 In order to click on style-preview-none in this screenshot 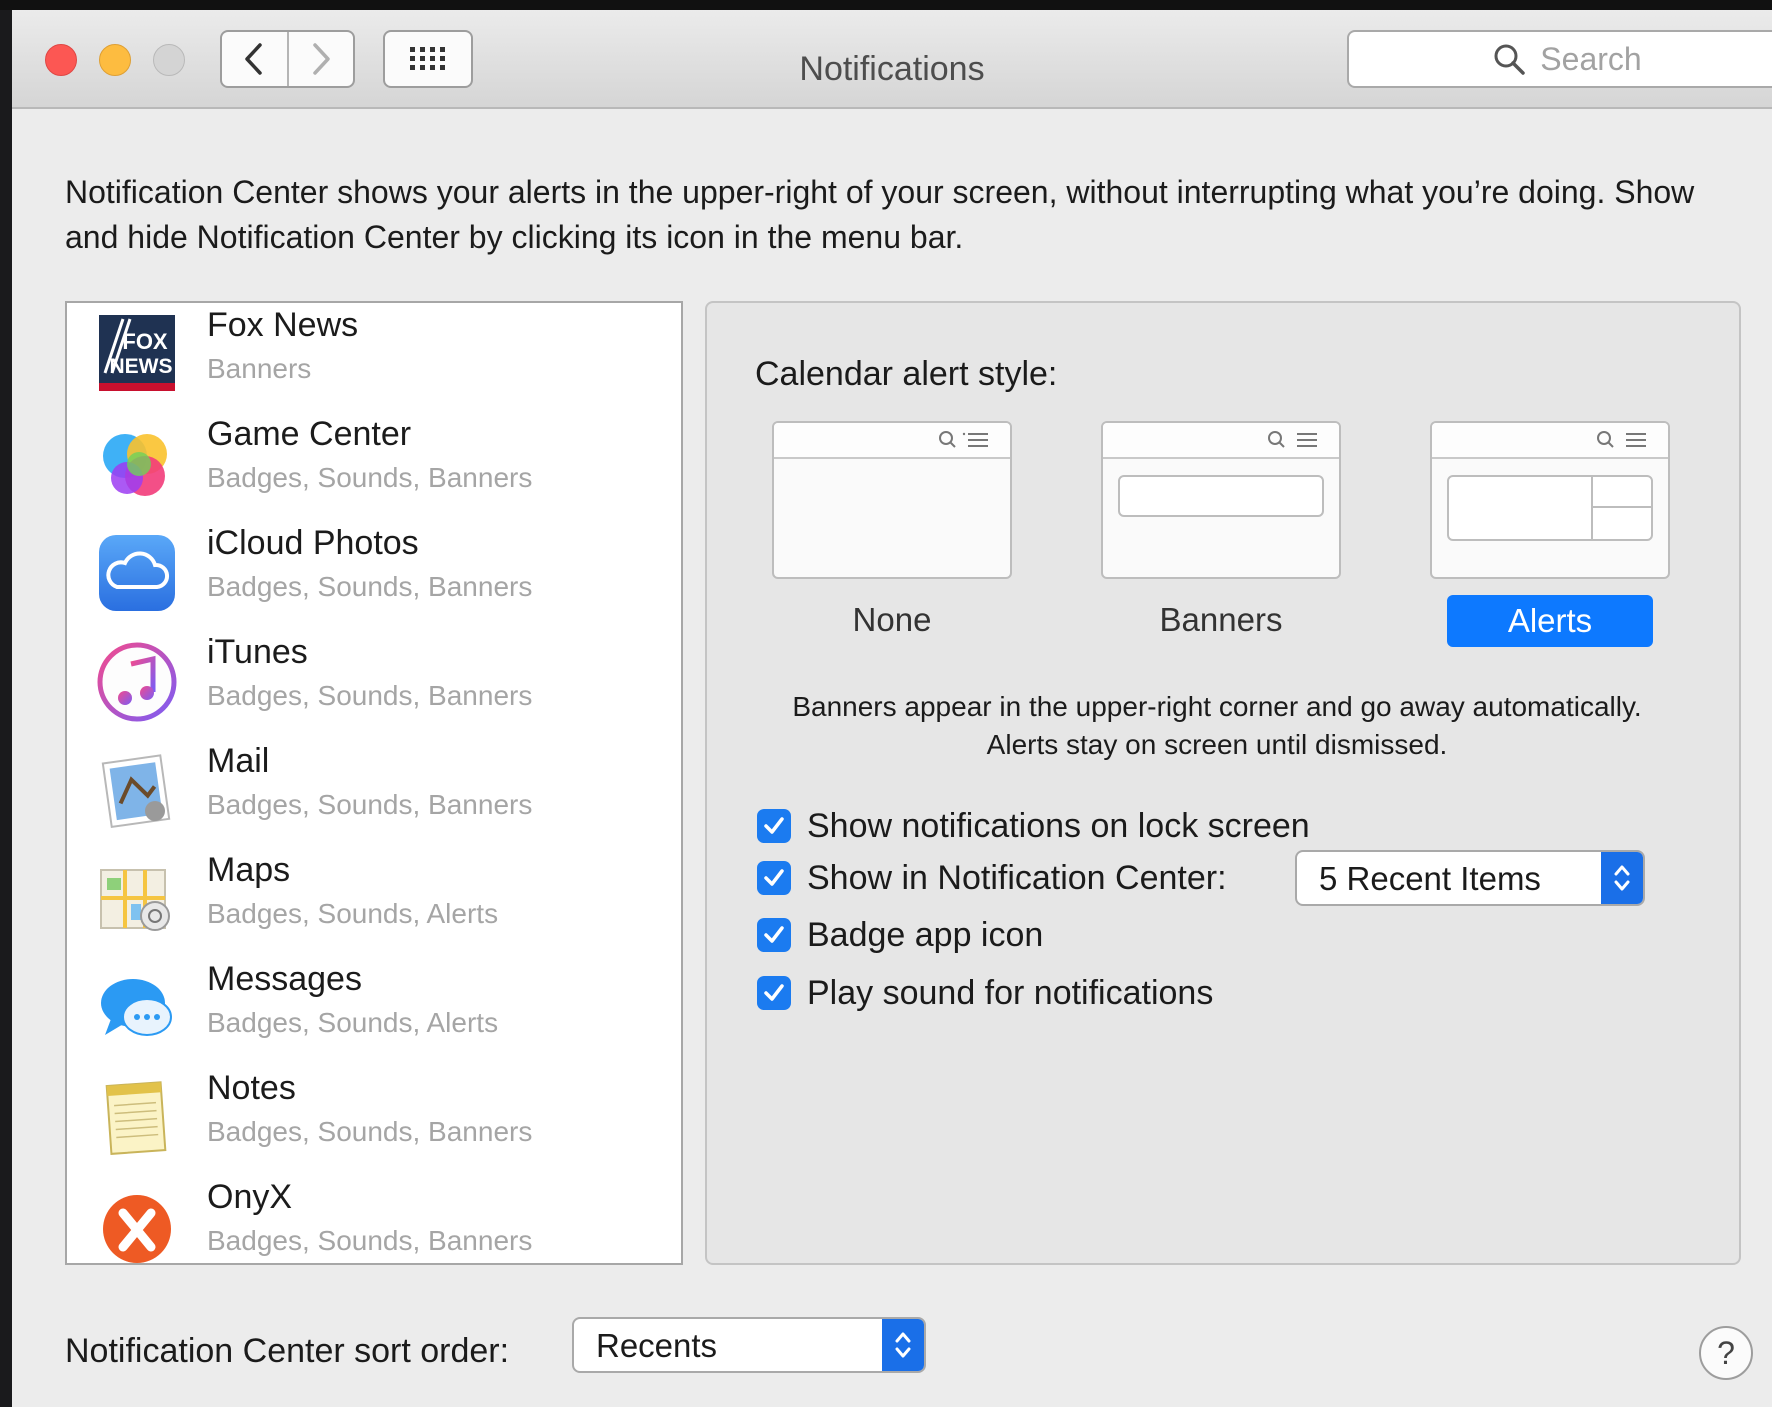, I will do `click(892, 500)`.